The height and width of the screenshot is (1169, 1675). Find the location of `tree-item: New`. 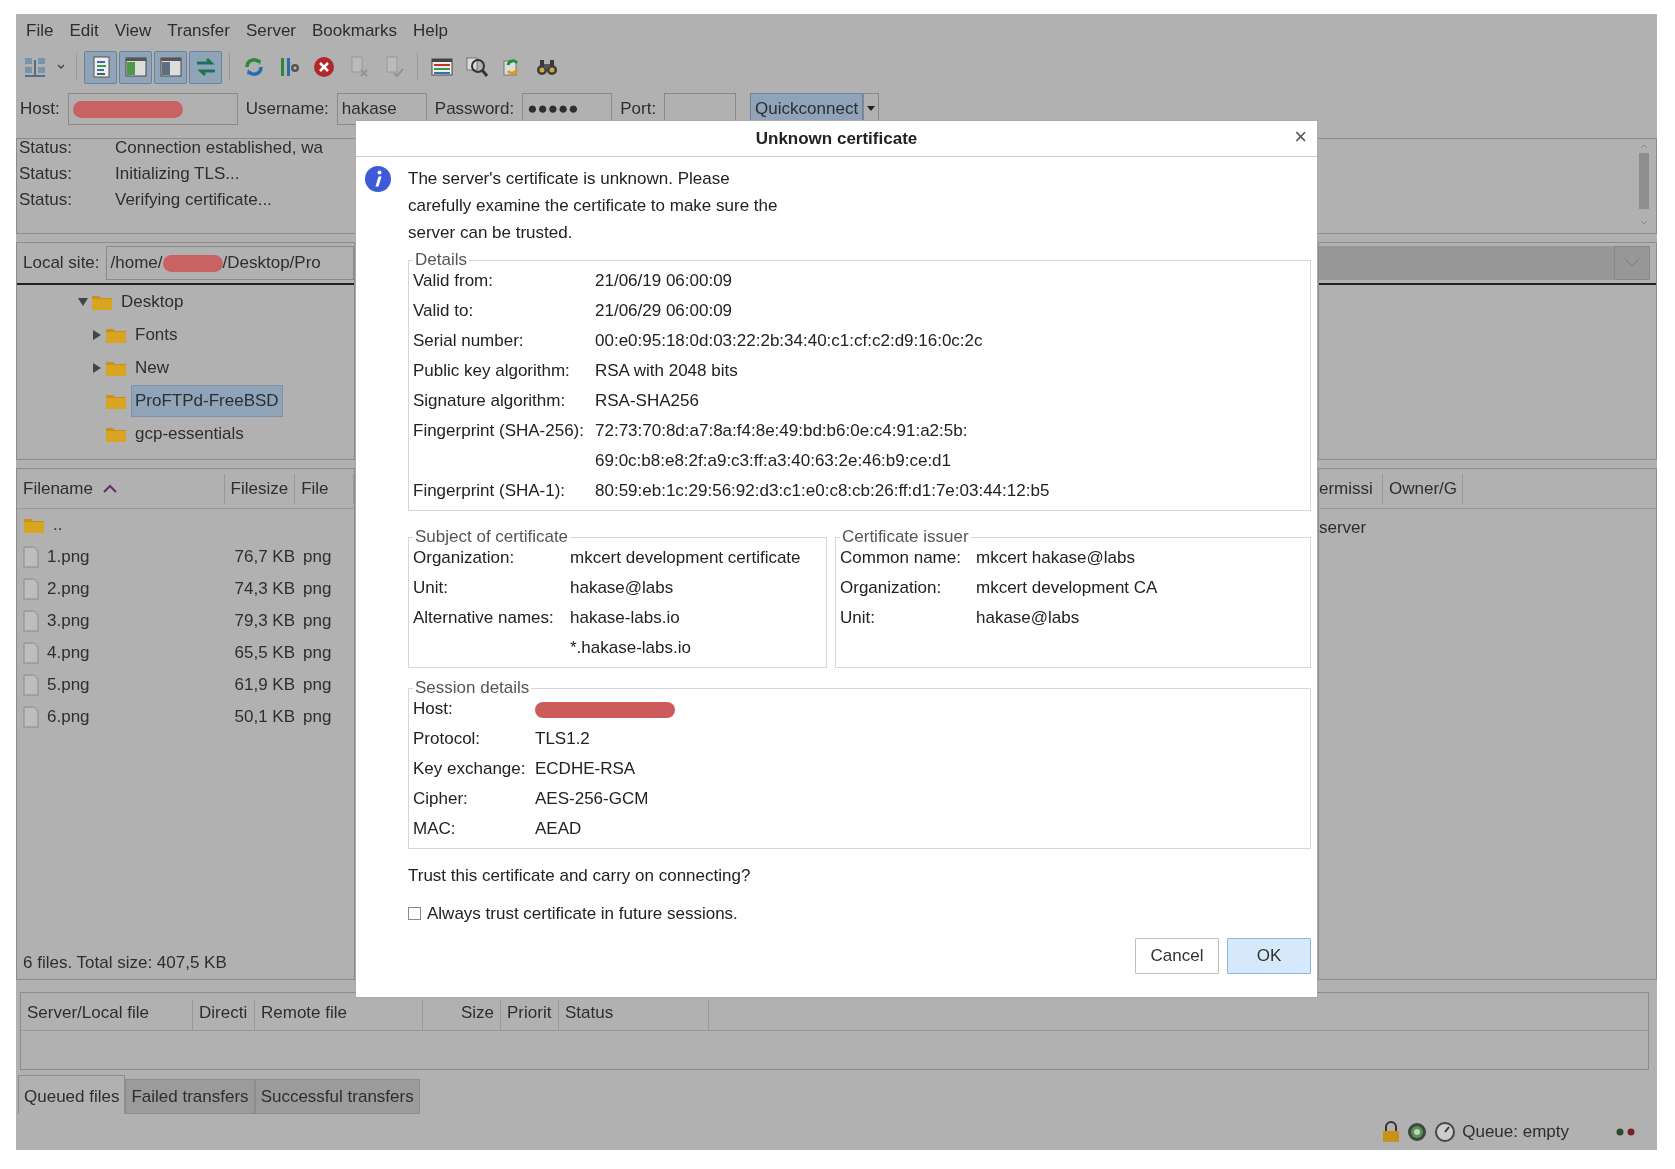

tree-item: New is located at coordinates (152, 367).